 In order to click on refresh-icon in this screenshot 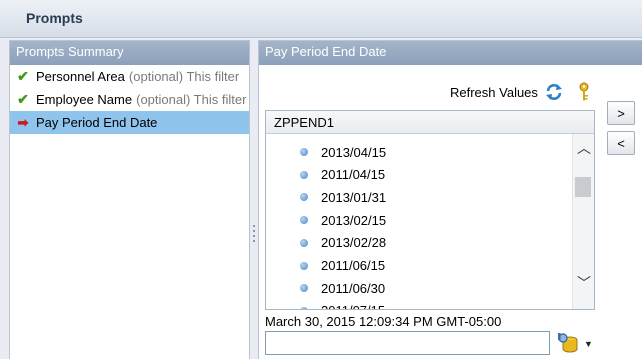, I will do `click(554, 92)`.